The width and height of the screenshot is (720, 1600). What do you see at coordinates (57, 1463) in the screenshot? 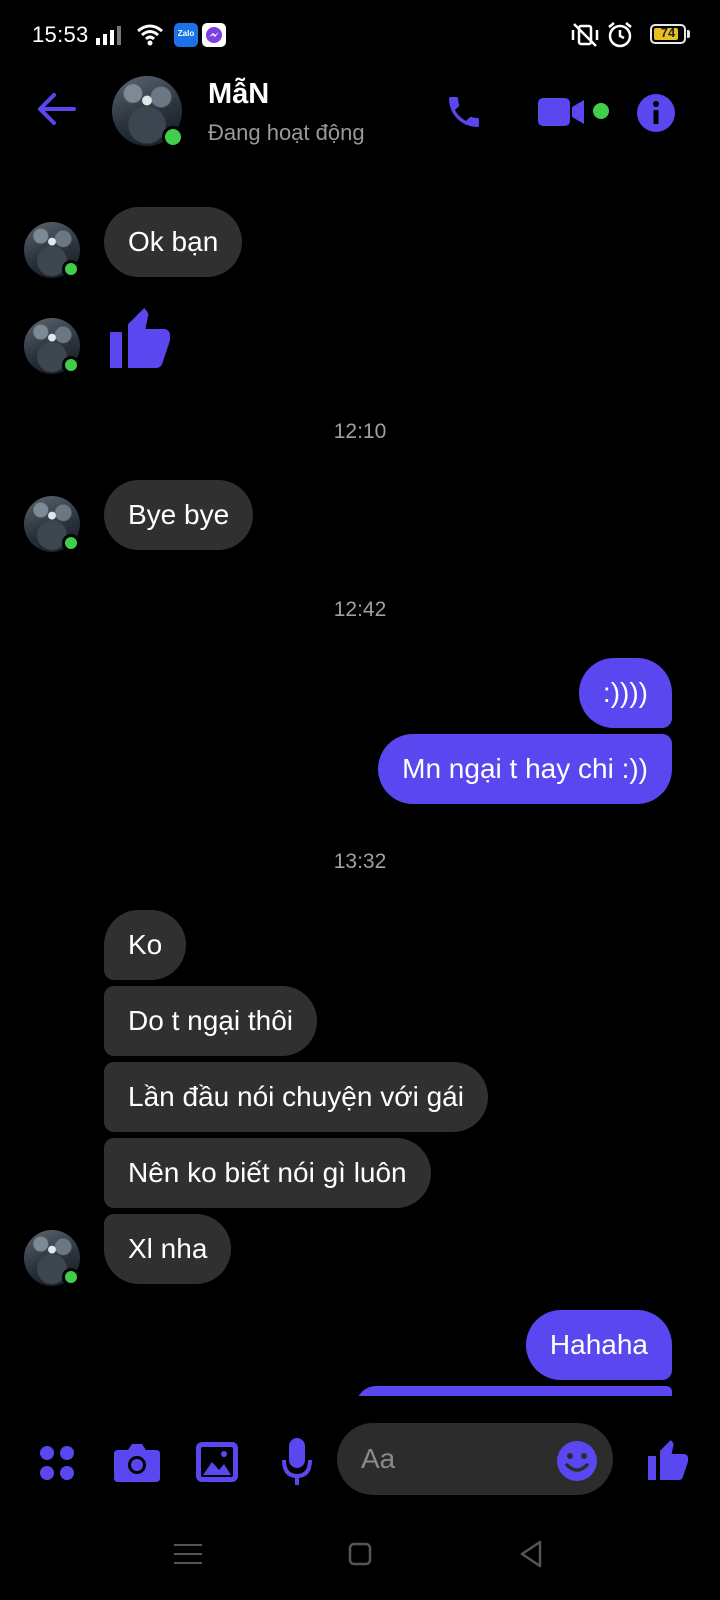
I see `menu-dots-icon` at bounding box center [57, 1463].